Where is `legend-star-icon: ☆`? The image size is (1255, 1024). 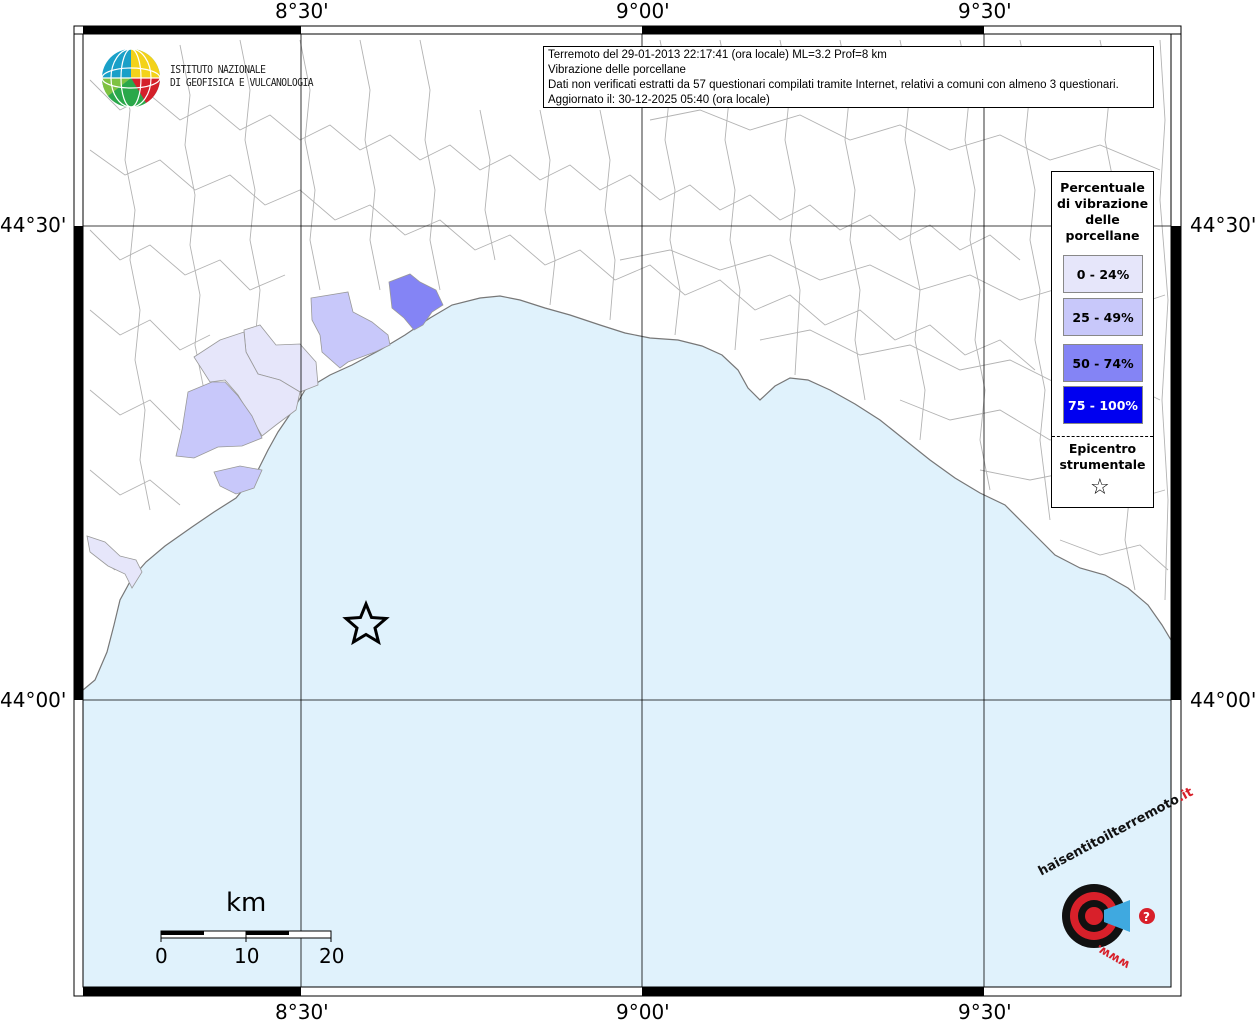
legend-star-icon: ☆ is located at coordinates (1100, 487).